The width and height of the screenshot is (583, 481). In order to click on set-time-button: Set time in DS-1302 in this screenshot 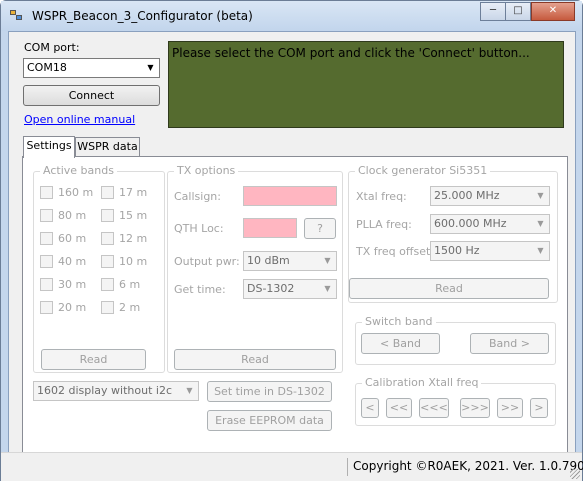, I will do `click(269, 391)`.